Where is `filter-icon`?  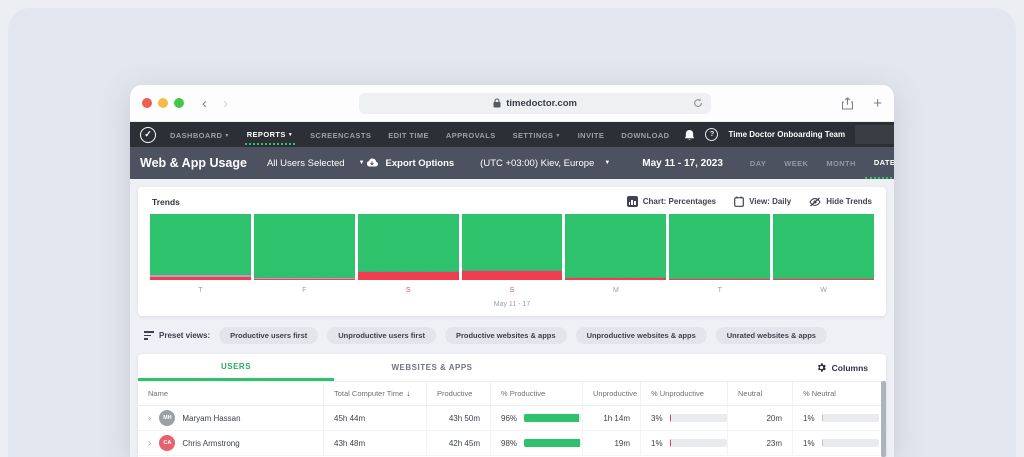 filter-icon is located at coordinates (149, 335).